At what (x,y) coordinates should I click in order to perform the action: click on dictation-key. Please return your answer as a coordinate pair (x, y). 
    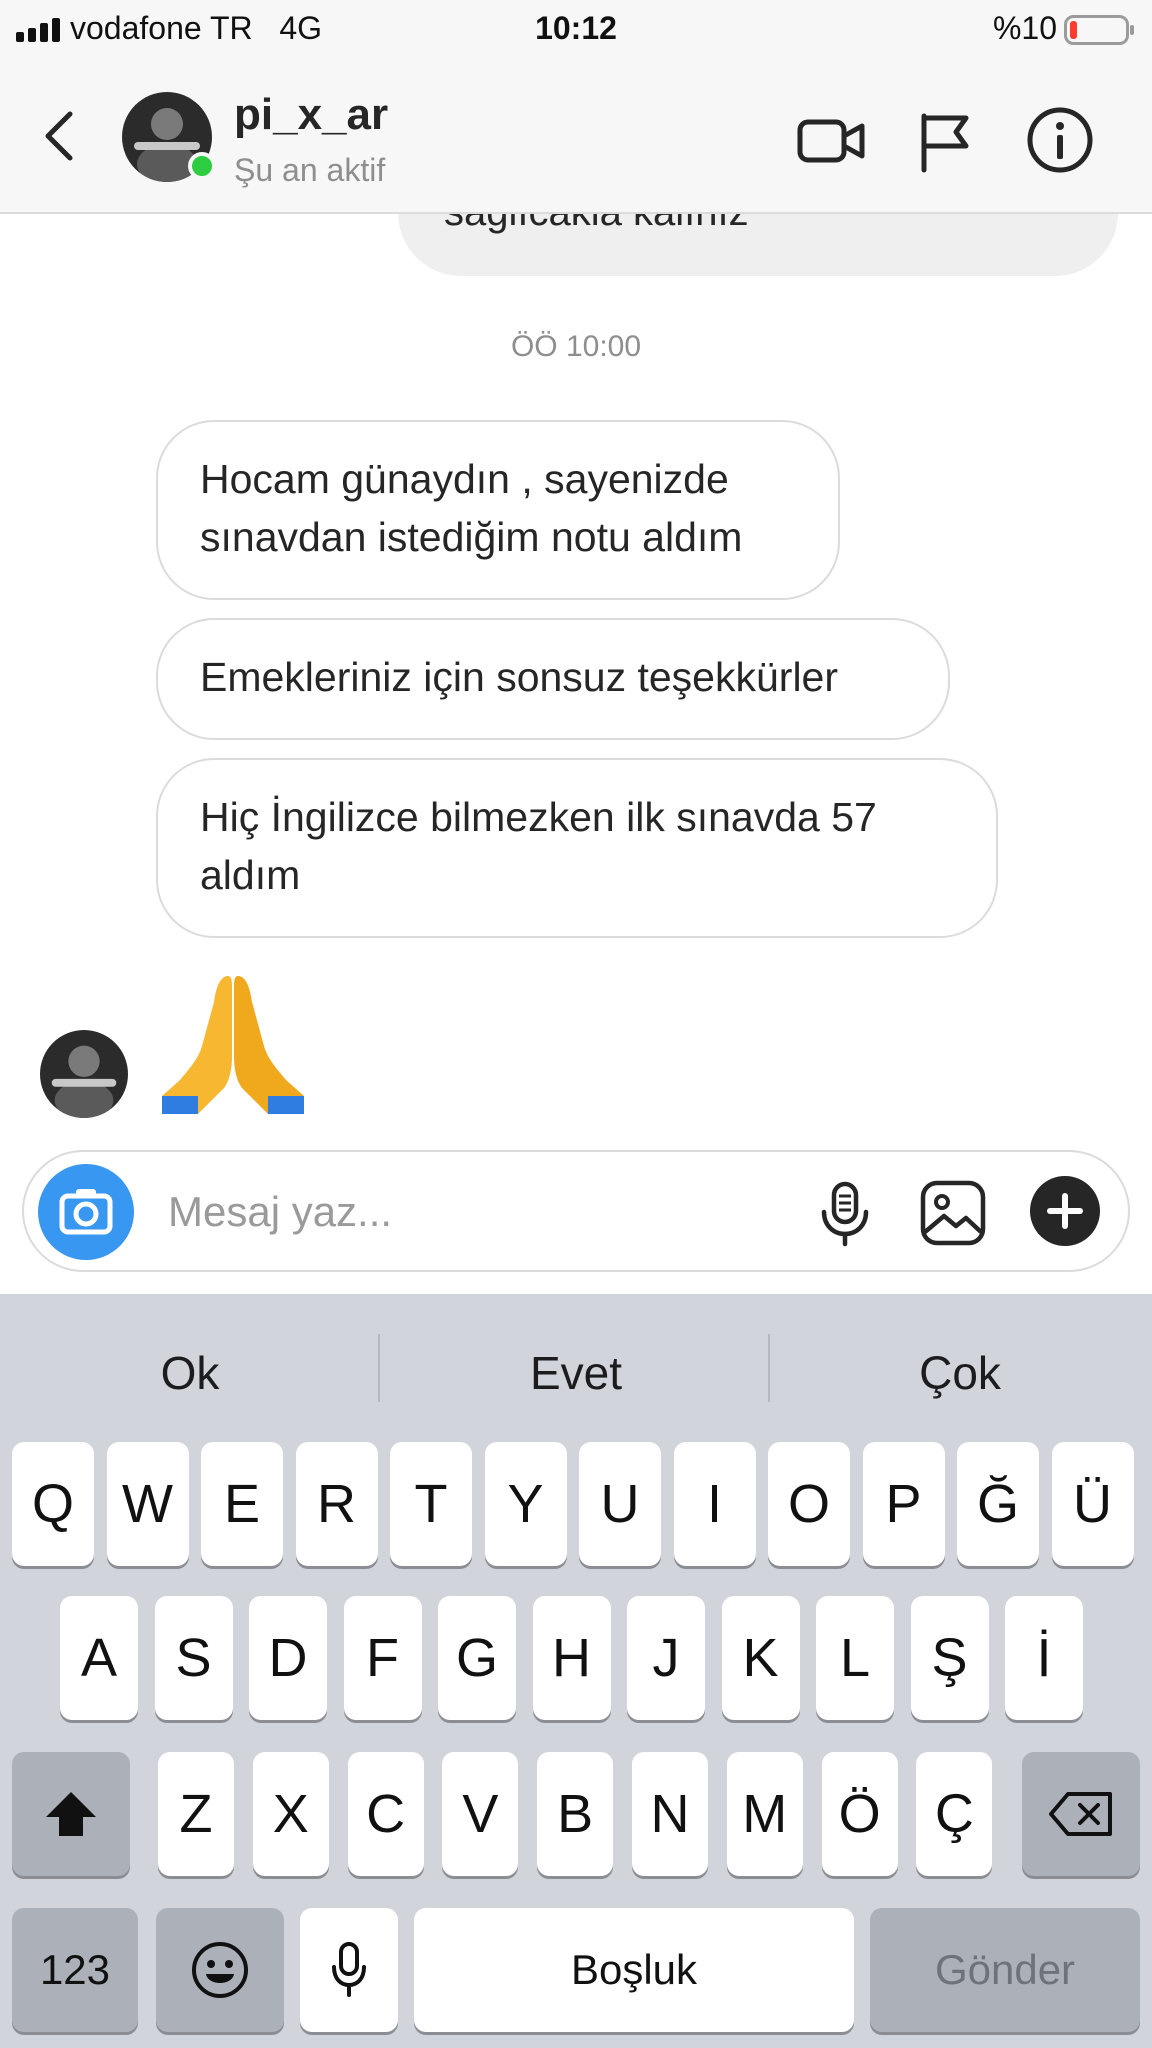
    Looking at the image, I should click on (349, 1970).